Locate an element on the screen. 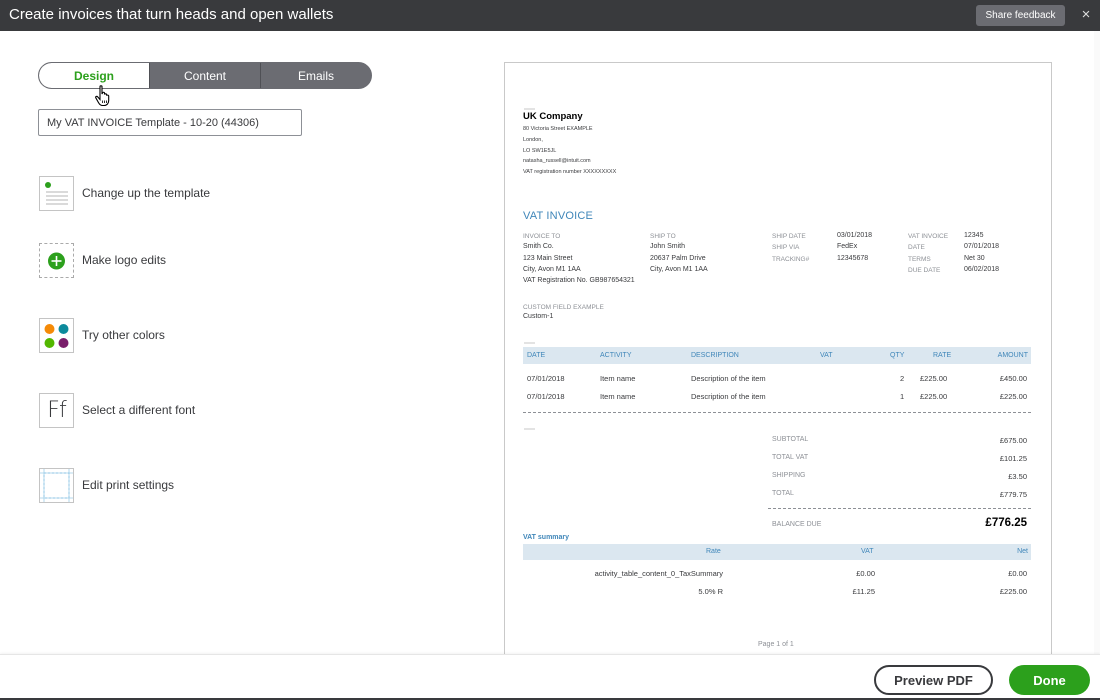  company-email: natasha_russell@intuit.com is located at coordinates (557, 161).